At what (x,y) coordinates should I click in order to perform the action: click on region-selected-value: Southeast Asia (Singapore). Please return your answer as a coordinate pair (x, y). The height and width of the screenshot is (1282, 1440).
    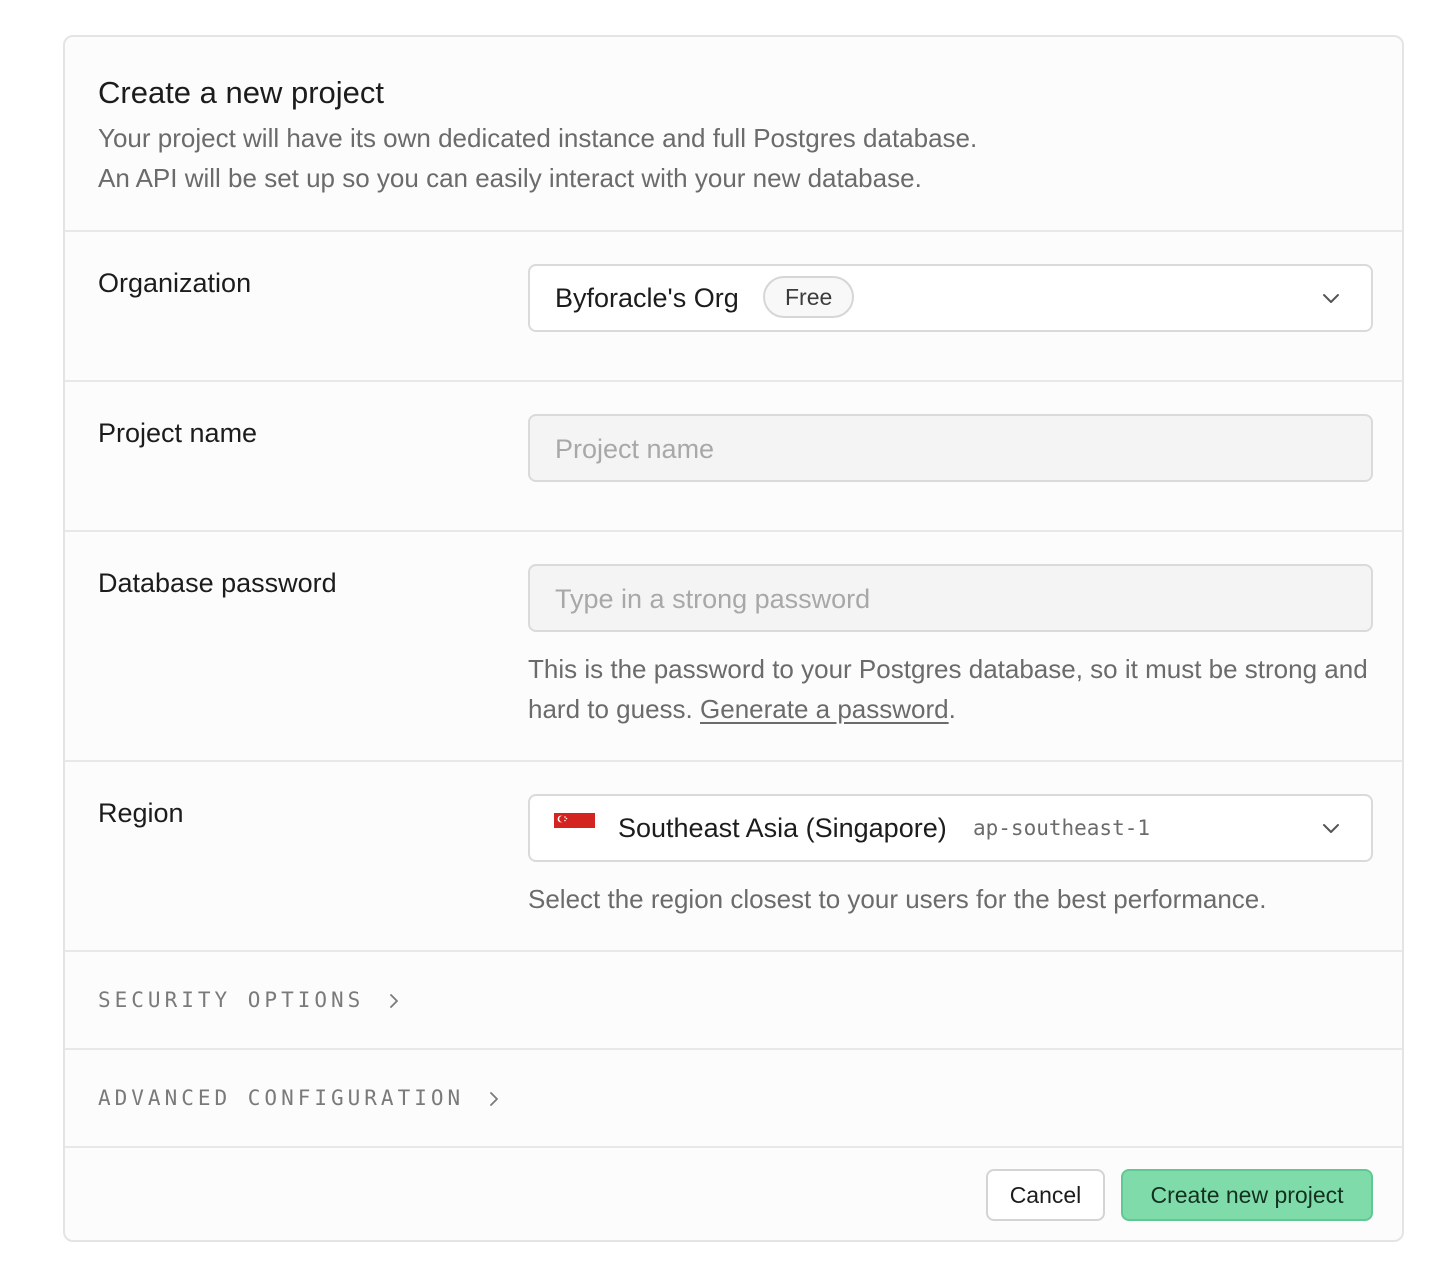
    Looking at the image, I should click on (782, 828).